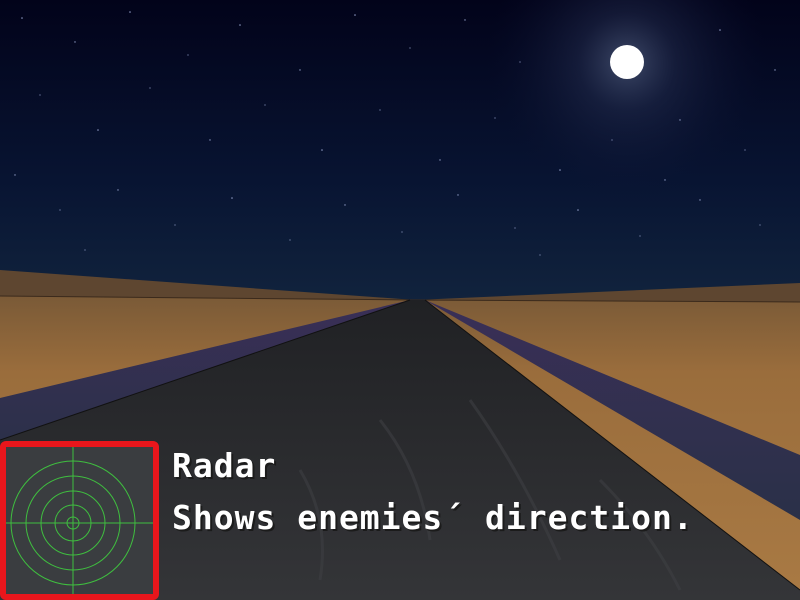  What do you see at coordinates (627, 62) in the screenshot?
I see `moon-icon` at bounding box center [627, 62].